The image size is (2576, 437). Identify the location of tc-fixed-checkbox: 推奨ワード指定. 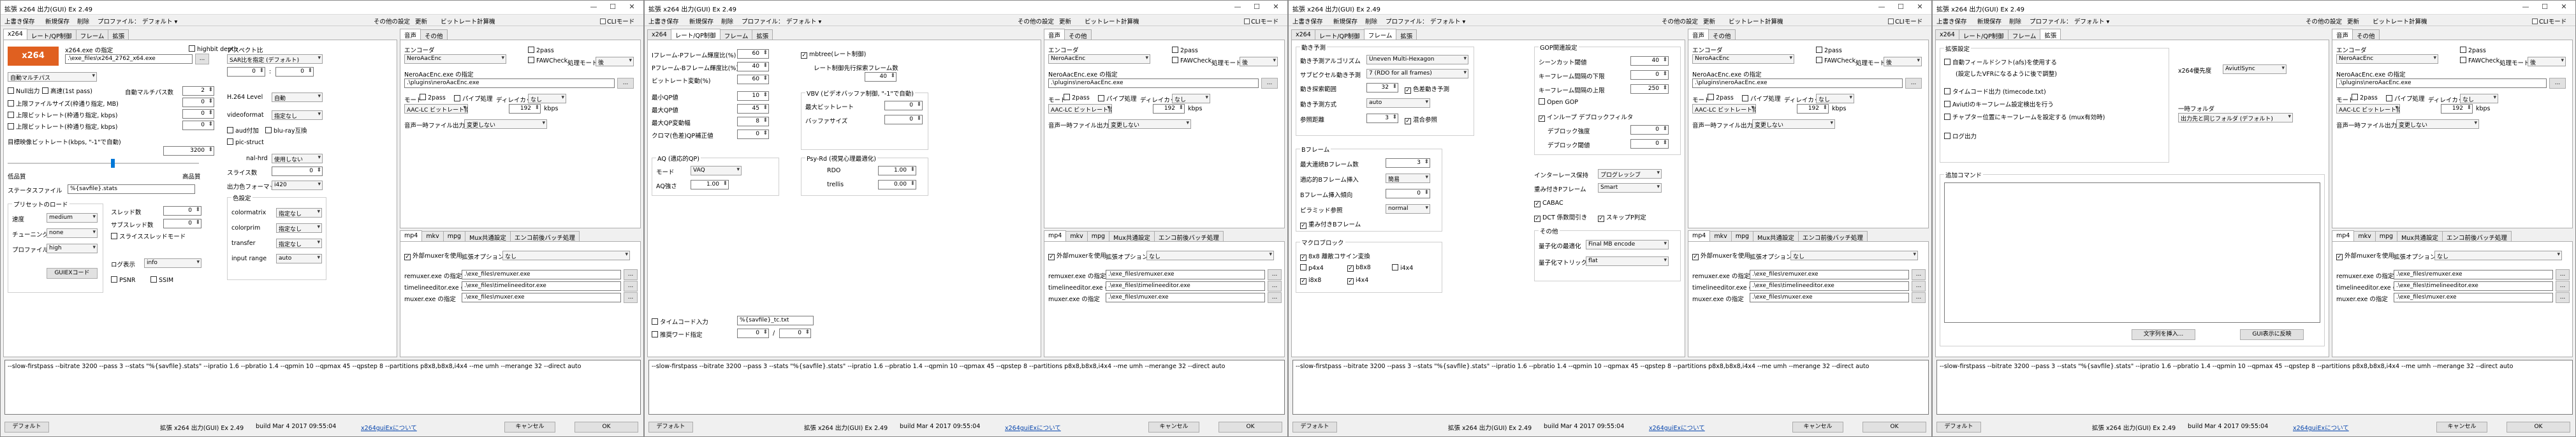
(677, 334).